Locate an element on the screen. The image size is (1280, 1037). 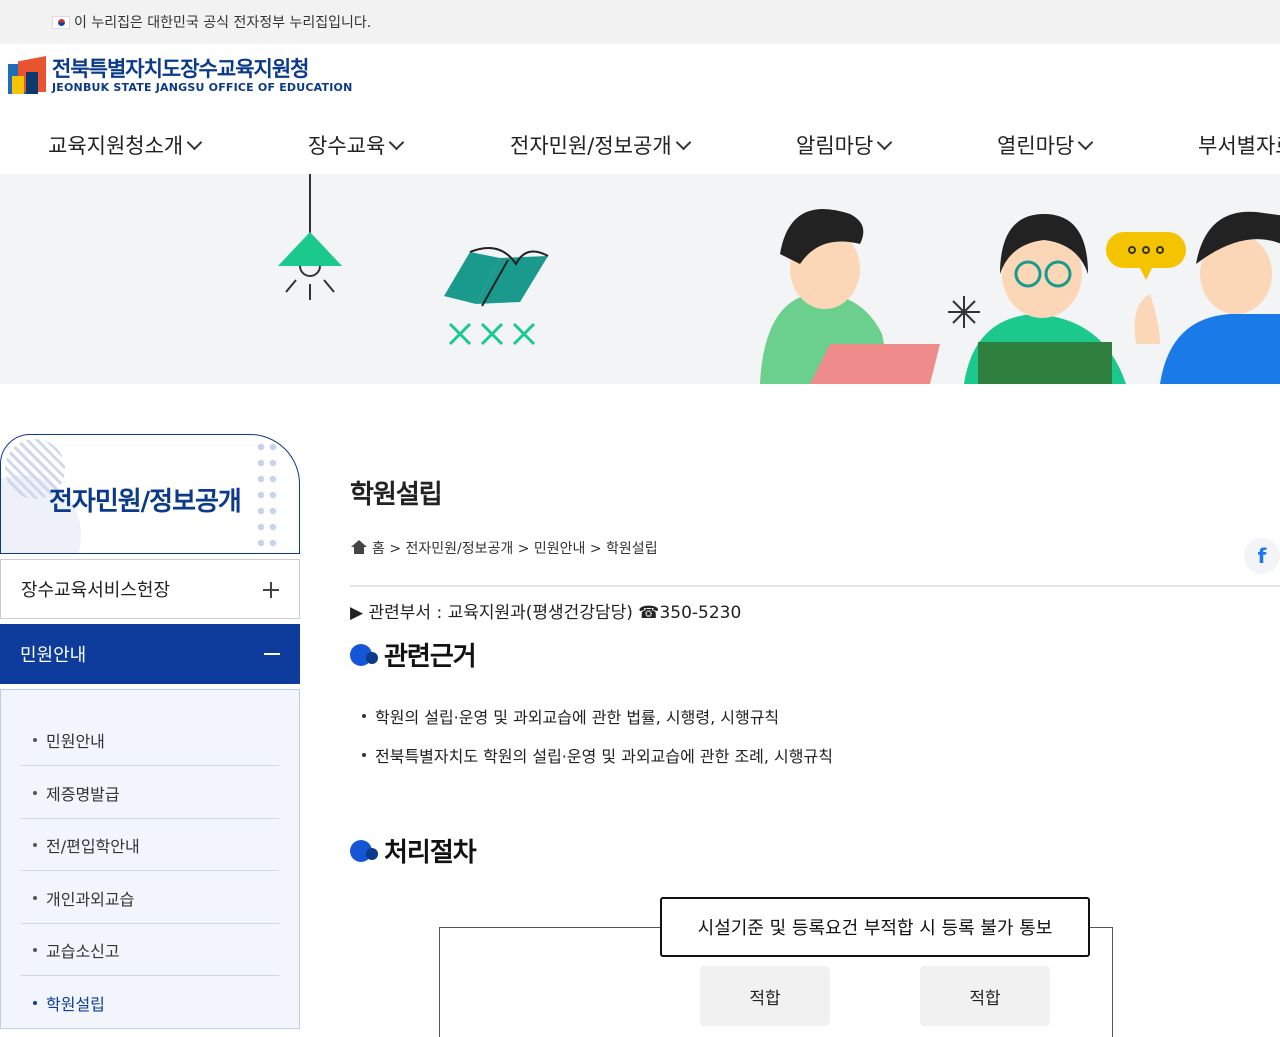
submenu-item: 전/편입학안내 is located at coordinates (150, 845).